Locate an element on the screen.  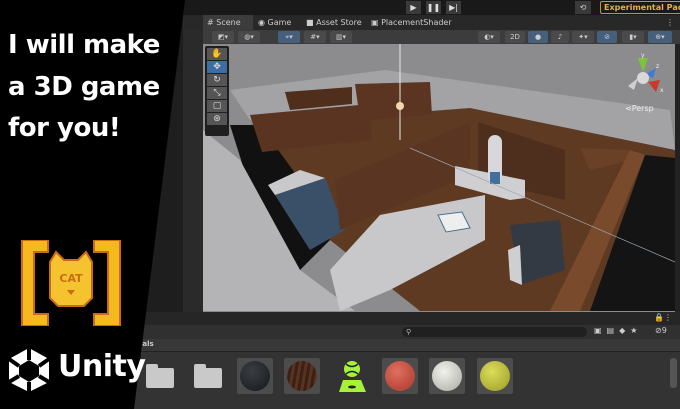
unity-wordmark: Unity is located at coordinates (102, 366).